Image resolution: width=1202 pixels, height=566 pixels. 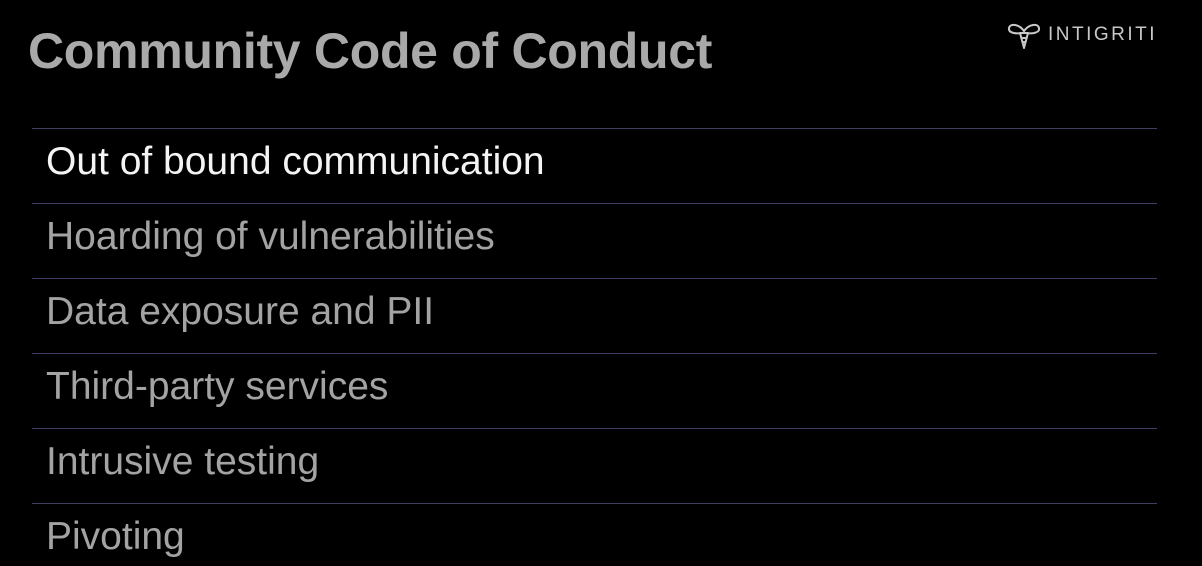 What do you see at coordinates (1103, 34) in the screenshot?
I see `logo-text: INTIGRITI` at bounding box center [1103, 34].